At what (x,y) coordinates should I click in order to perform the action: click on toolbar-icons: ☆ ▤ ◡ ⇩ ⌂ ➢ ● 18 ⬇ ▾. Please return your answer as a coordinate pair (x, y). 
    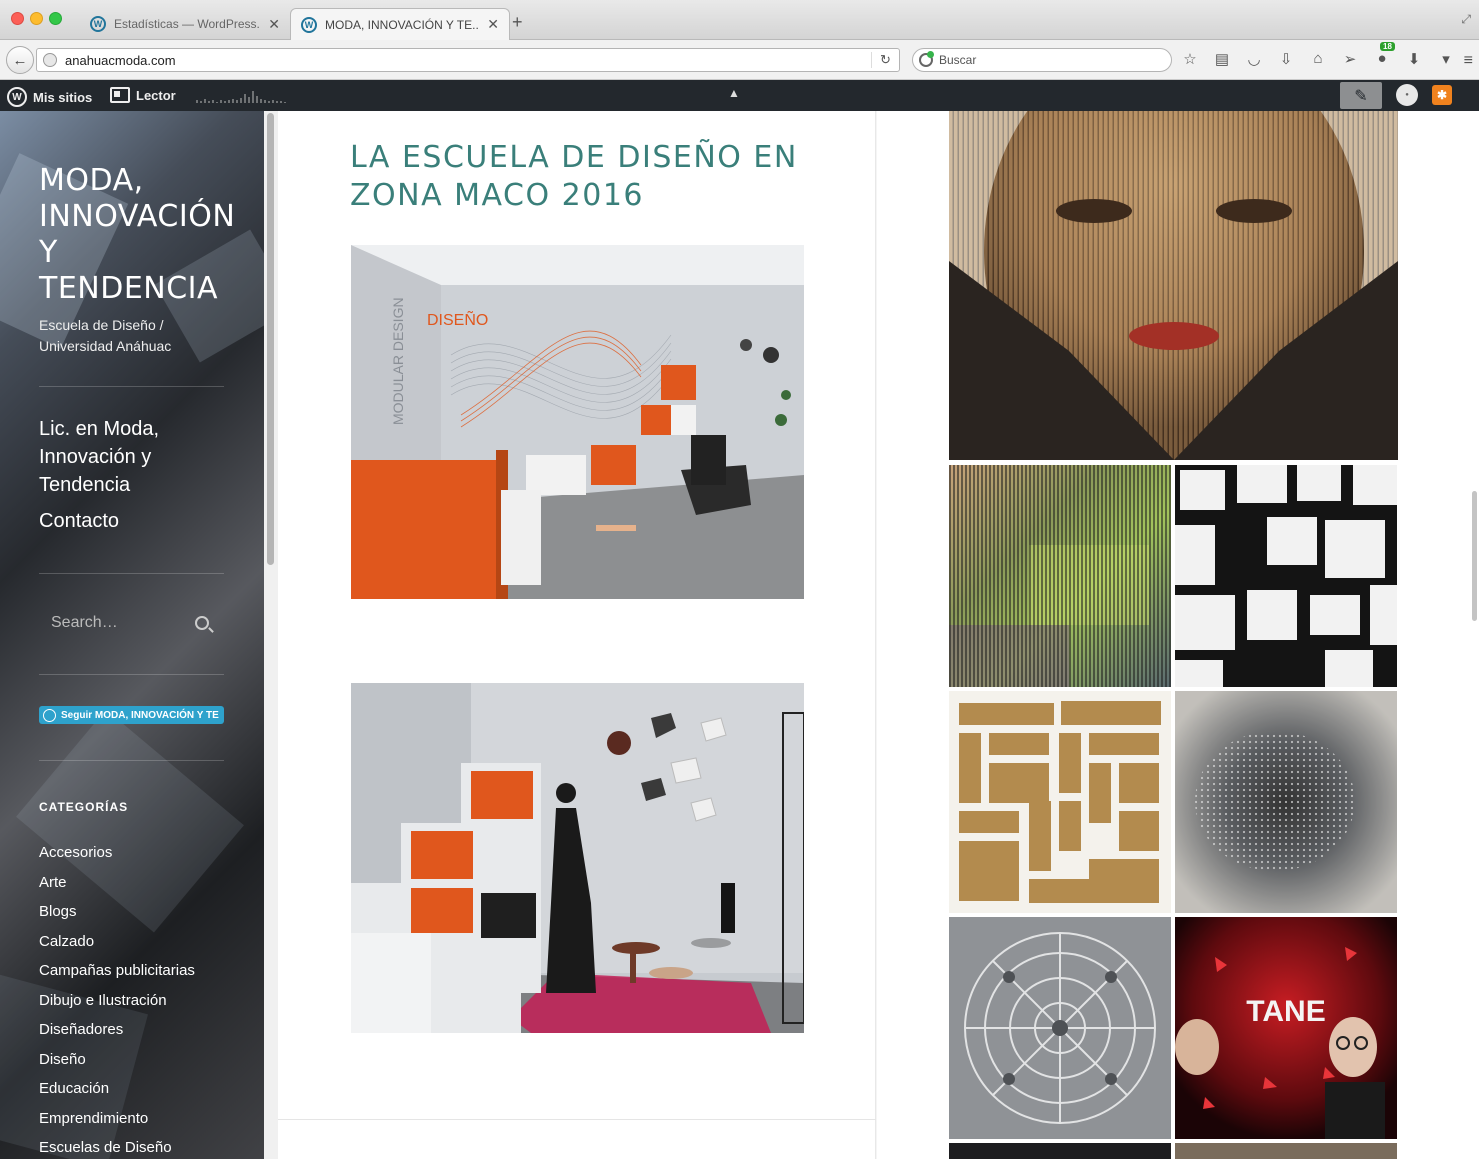
    Looking at the image, I should click on (1318, 55).